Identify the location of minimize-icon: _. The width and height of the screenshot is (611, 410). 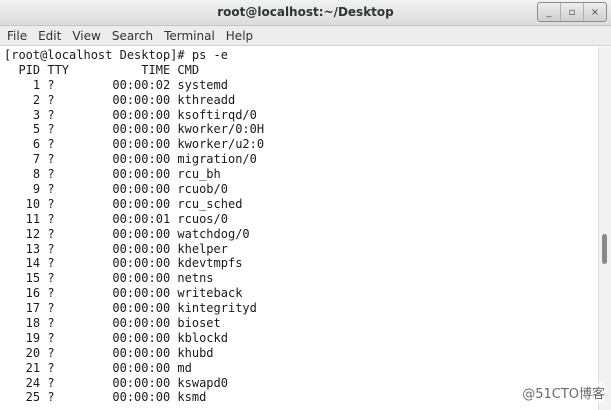
(549, 12).